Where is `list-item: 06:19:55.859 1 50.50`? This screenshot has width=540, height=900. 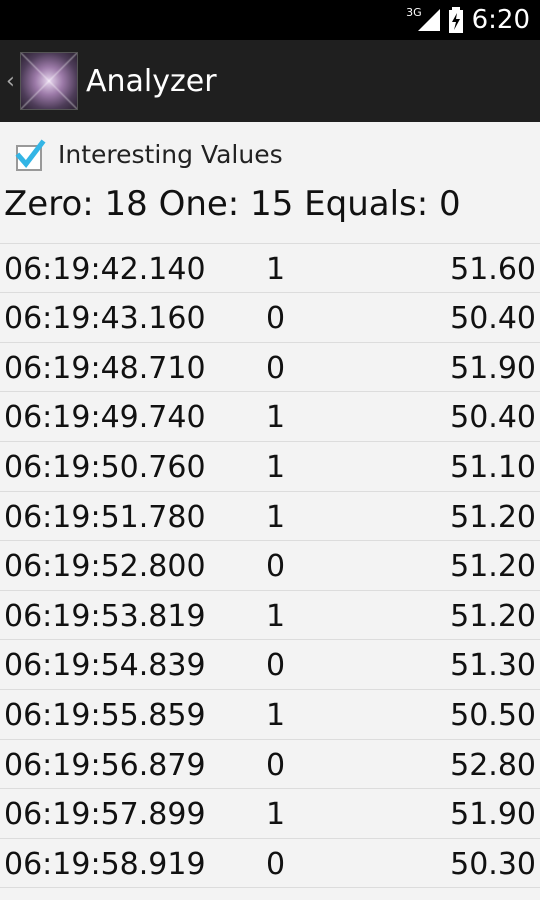
list-item: 06:19:55.859 1 50.50 is located at coordinates (270, 715).